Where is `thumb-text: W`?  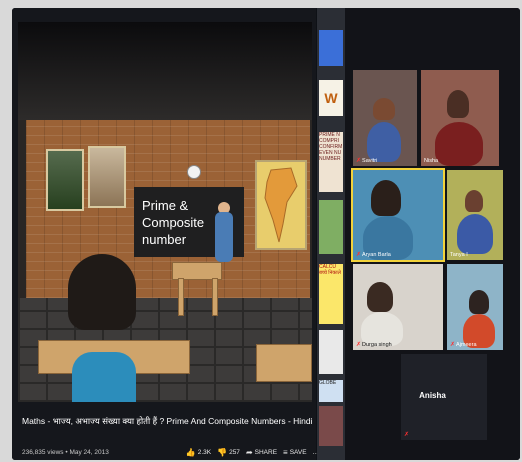 thumb-text: W is located at coordinates (331, 98).